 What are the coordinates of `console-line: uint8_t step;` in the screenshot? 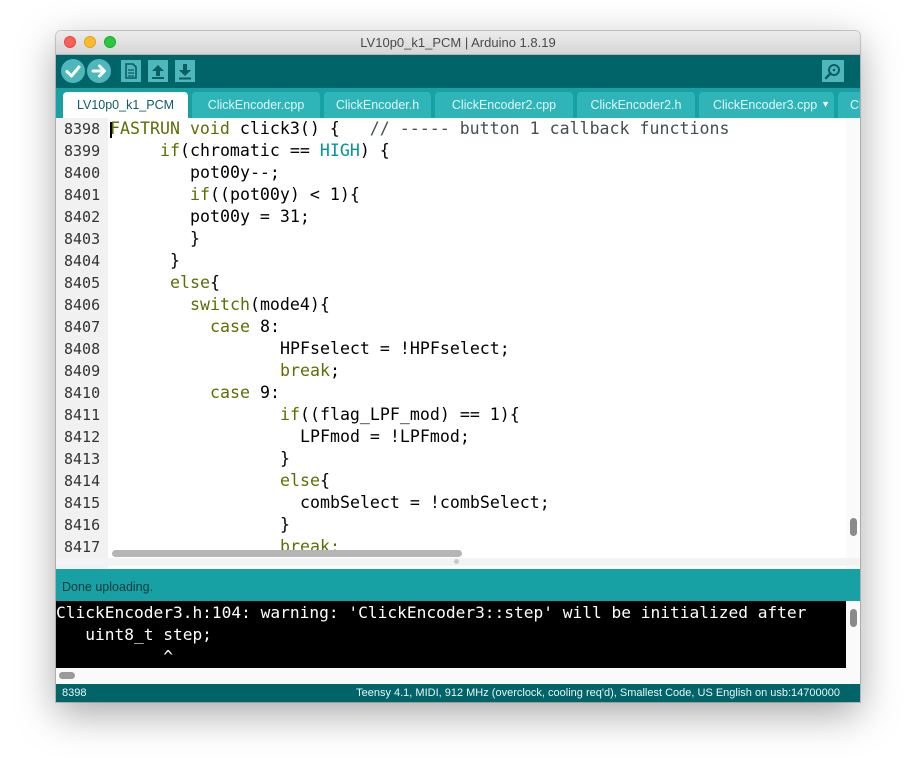 It's located at (134, 634).